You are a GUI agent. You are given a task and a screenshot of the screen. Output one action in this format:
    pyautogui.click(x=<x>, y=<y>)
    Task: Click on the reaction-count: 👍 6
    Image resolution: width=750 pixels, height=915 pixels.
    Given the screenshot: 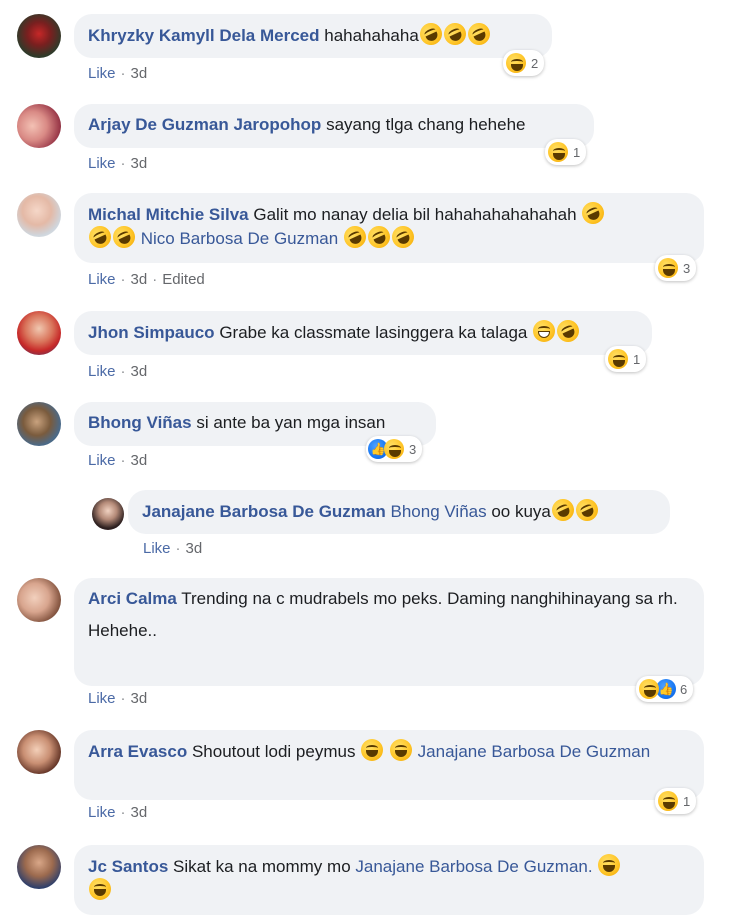 What is the action you would take?
    pyautogui.click(x=665, y=689)
    